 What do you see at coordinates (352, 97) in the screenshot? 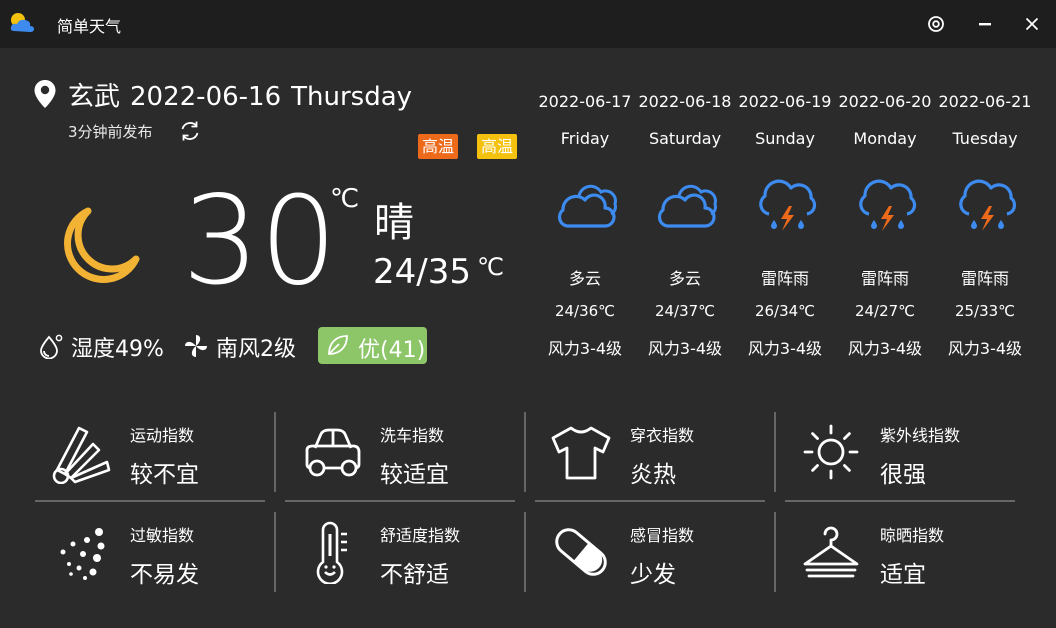
I see `current-weekday: Thursday` at bounding box center [352, 97].